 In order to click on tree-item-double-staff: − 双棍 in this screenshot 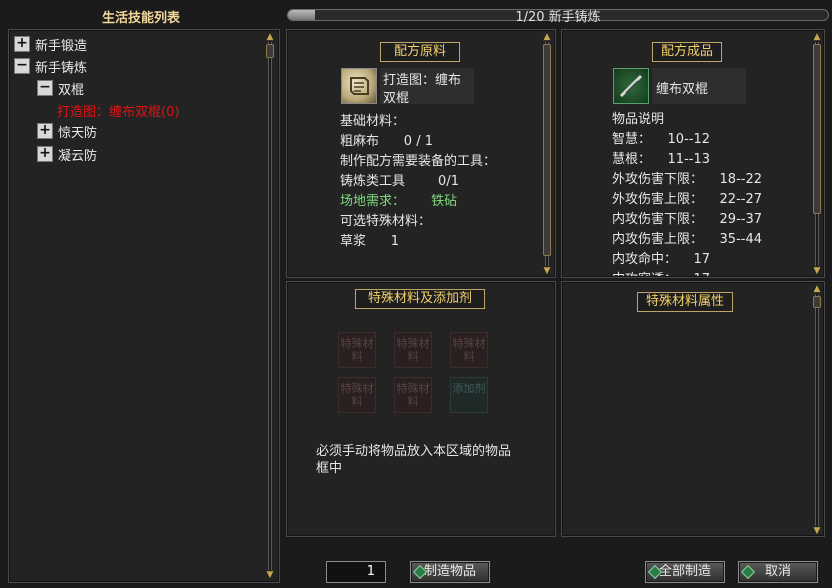, I will do `click(60, 88)`.